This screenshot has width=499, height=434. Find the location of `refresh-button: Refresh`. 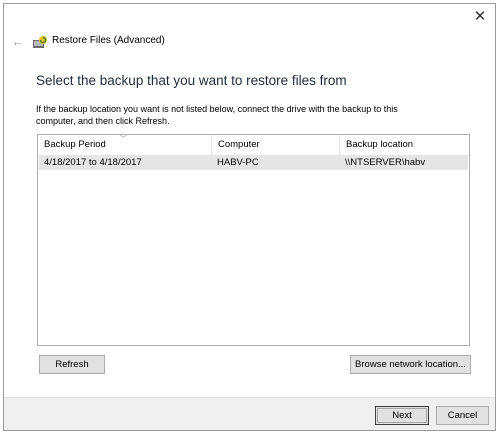

refresh-button: Refresh is located at coordinates (72, 364).